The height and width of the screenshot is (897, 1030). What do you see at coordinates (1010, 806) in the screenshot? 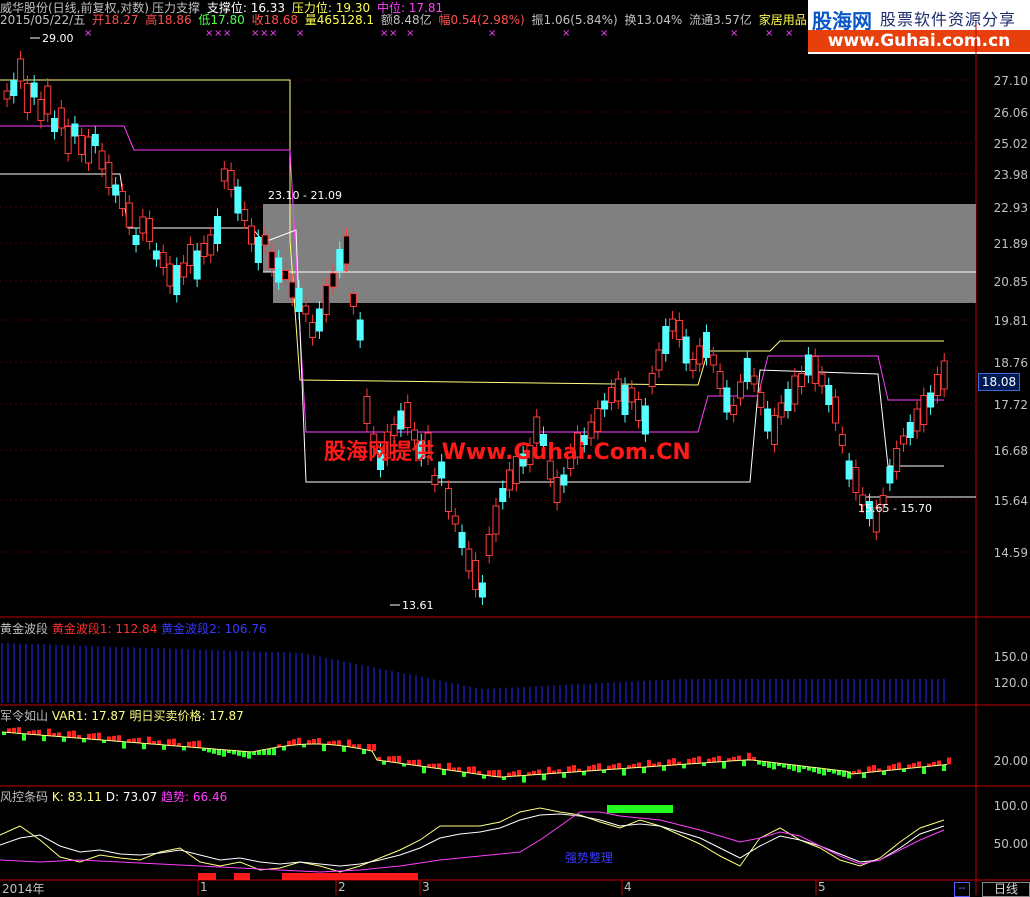
I see `risk-tick: 100.0` at bounding box center [1010, 806].